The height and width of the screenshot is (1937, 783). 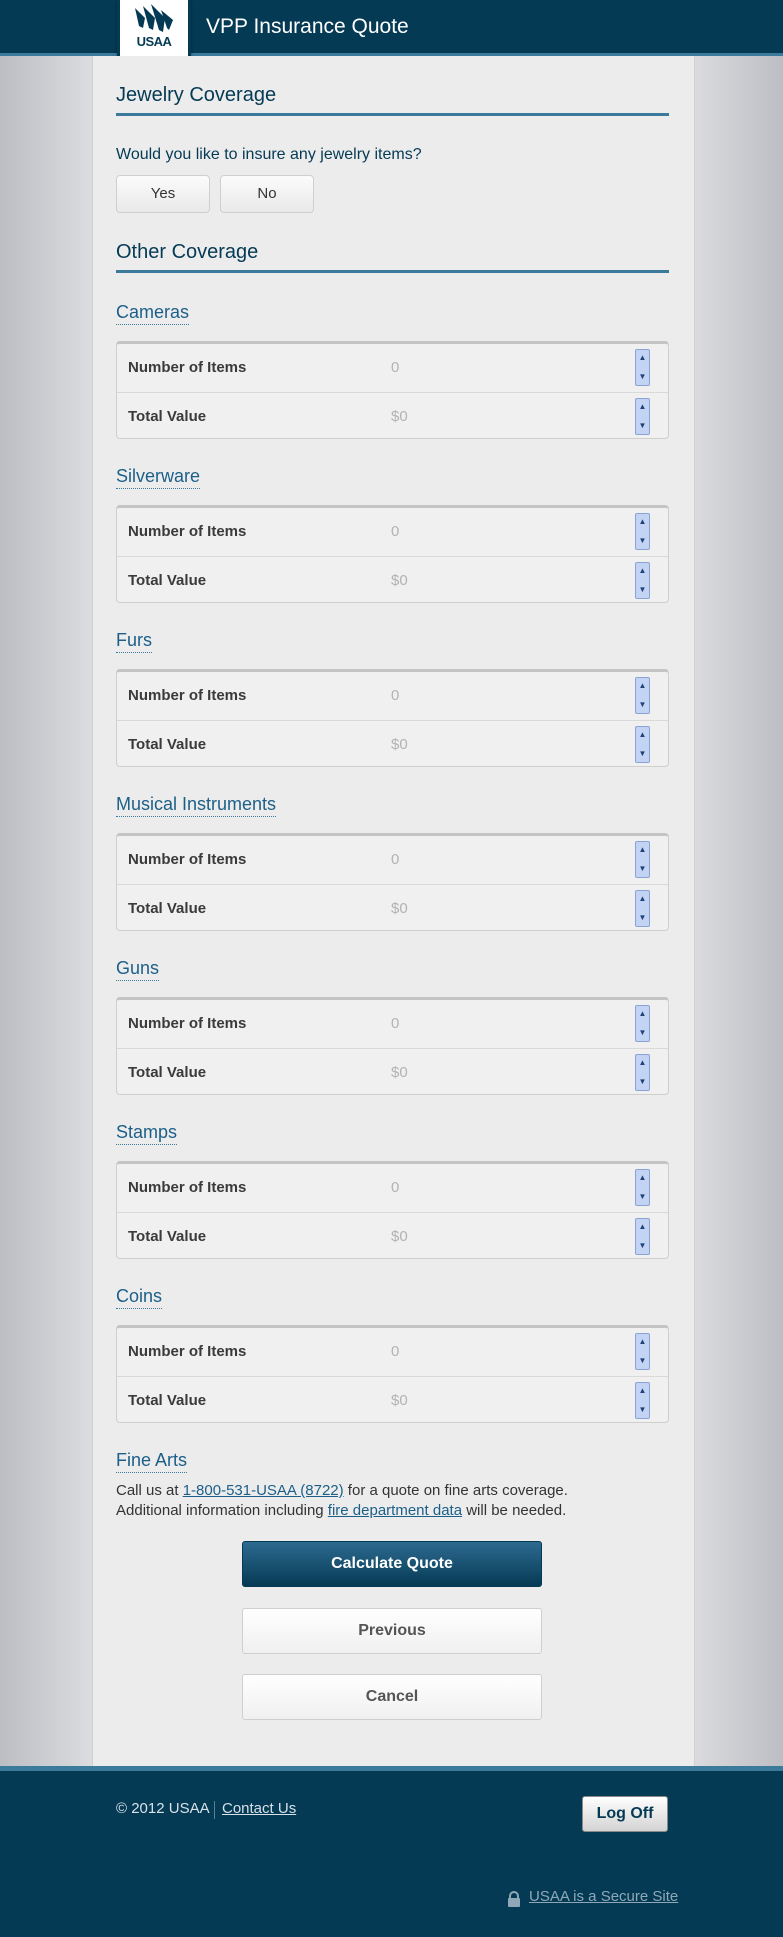 I want to click on footer-divider, so click(x=214, y=1810).